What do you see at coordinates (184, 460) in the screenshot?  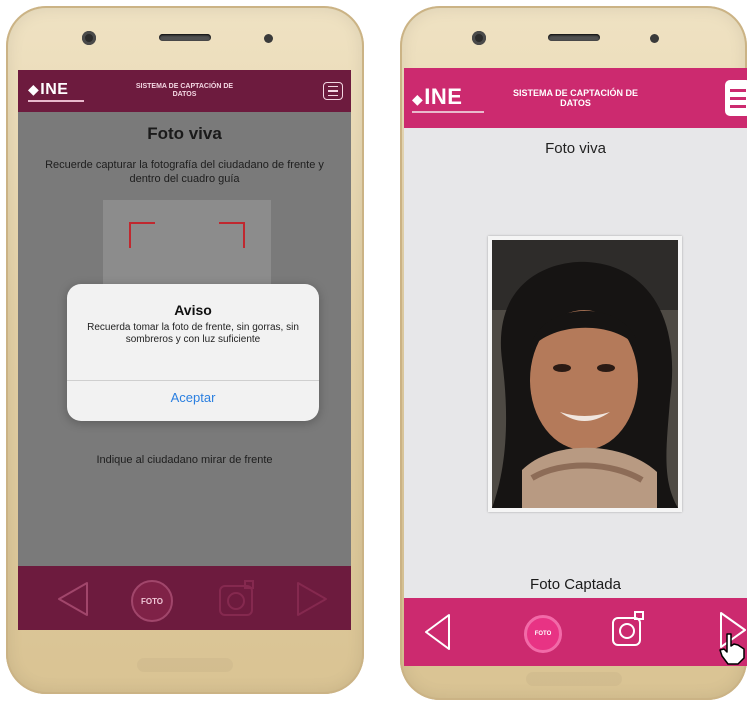 I see `hint-text: Indique al ciudadano mirar de frente` at bounding box center [184, 460].